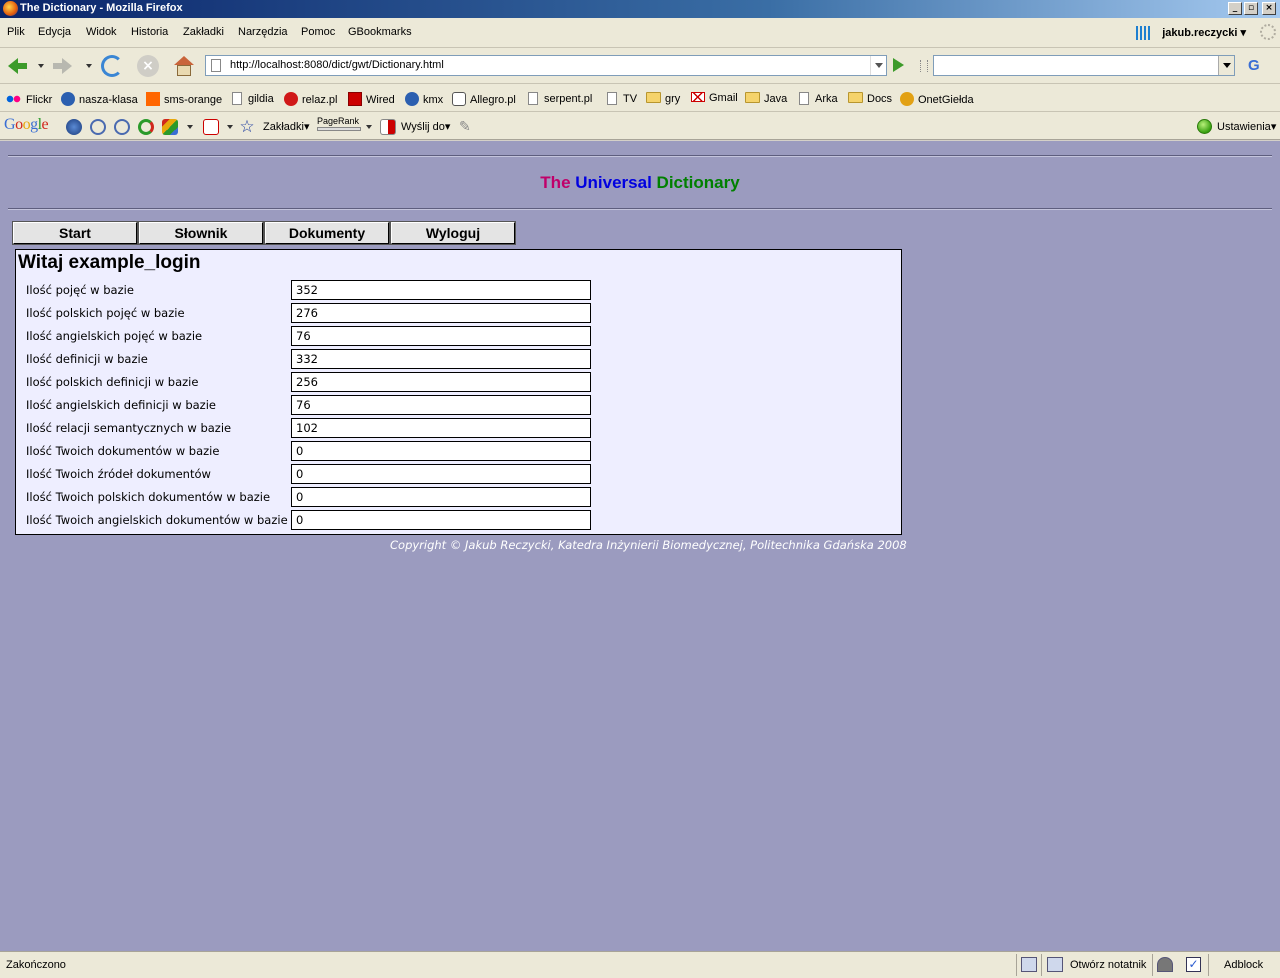 This screenshot has height=978, width=1280. Describe the element at coordinates (1108, 965) in the screenshot. I see `open-notepad-link: Otwórz notatnik` at that location.